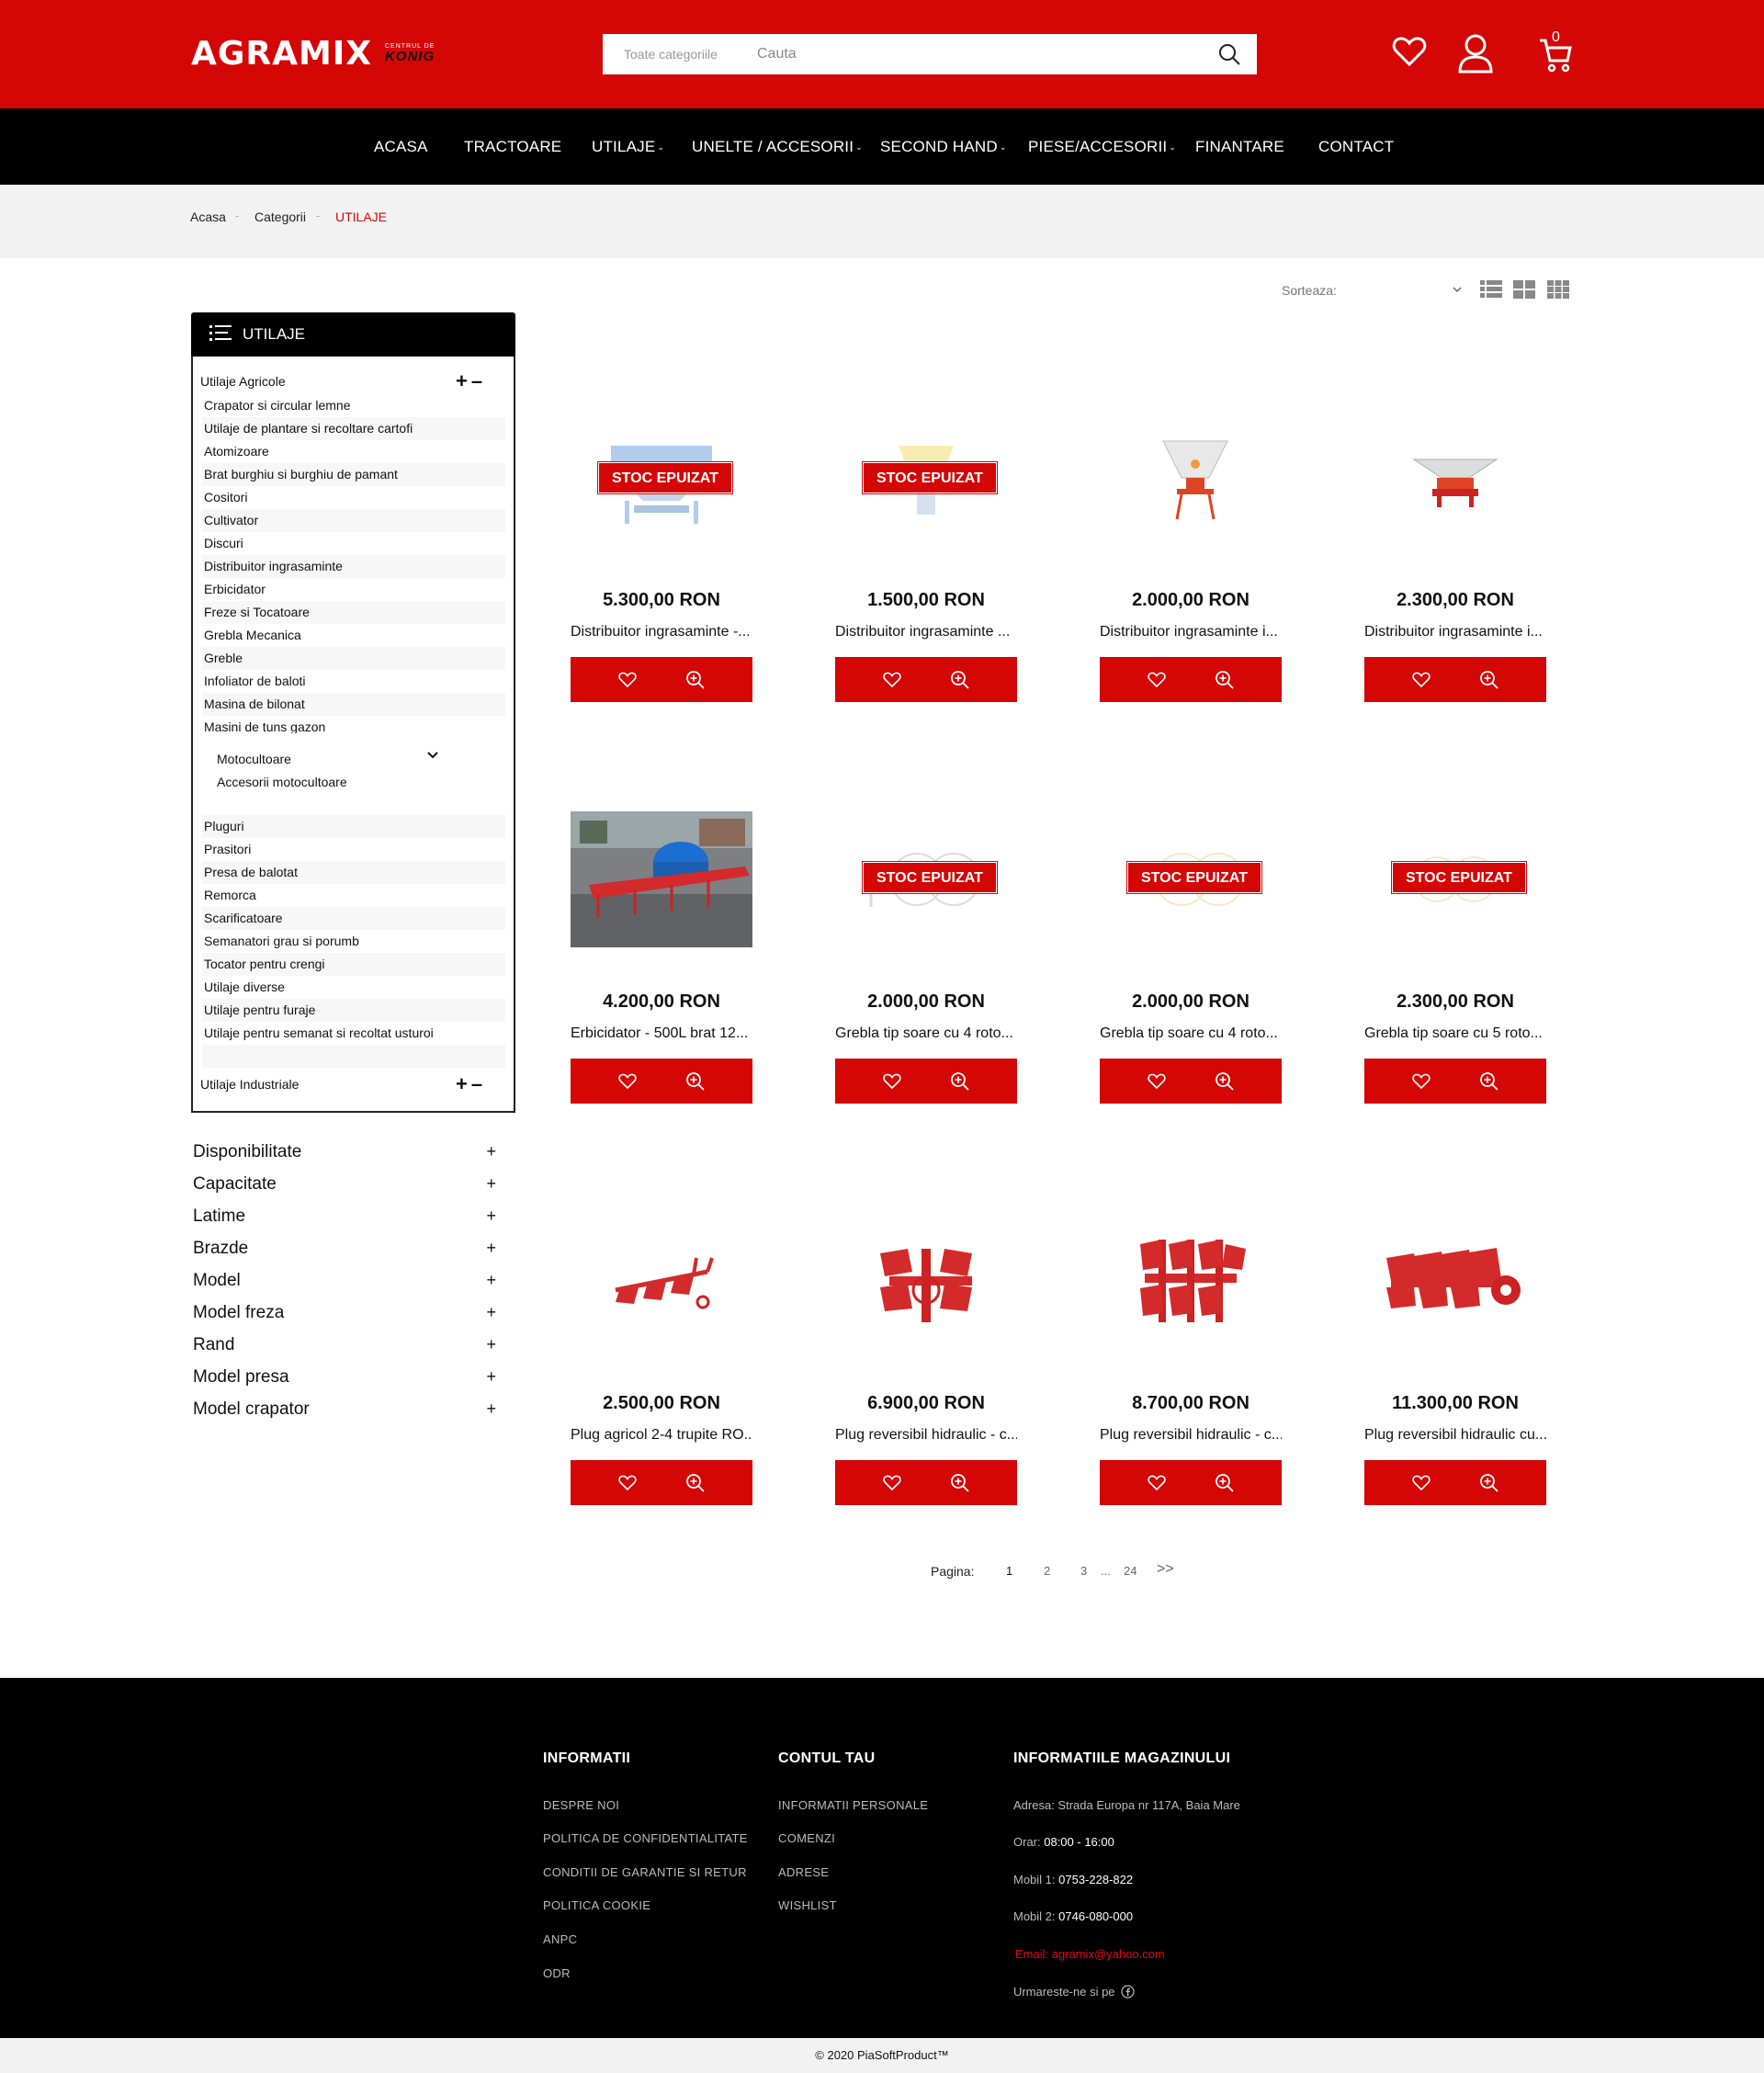 Image resolution: width=1764 pixels, height=2073 pixels. Describe the element at coordinates (1524, 291) in the screenshot. I see `grid-2-view-icon` at that location.